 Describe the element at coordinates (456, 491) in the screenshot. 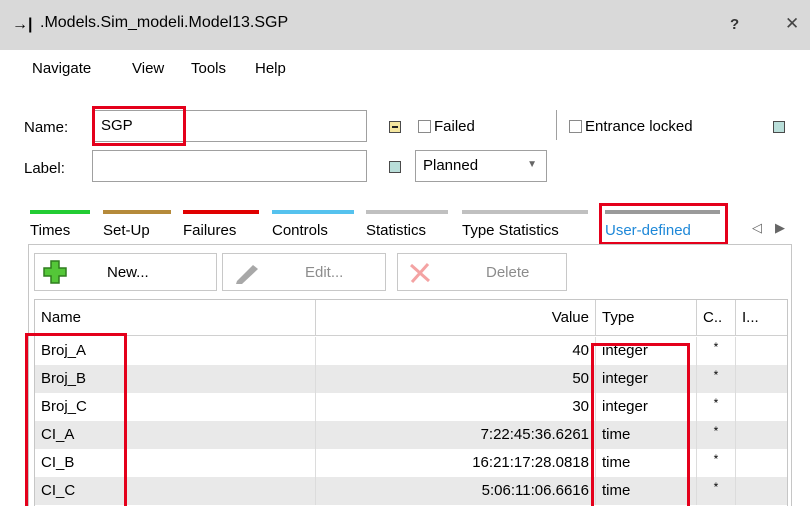

I see `cell-value: 5:06:11:06.6616` at that location.